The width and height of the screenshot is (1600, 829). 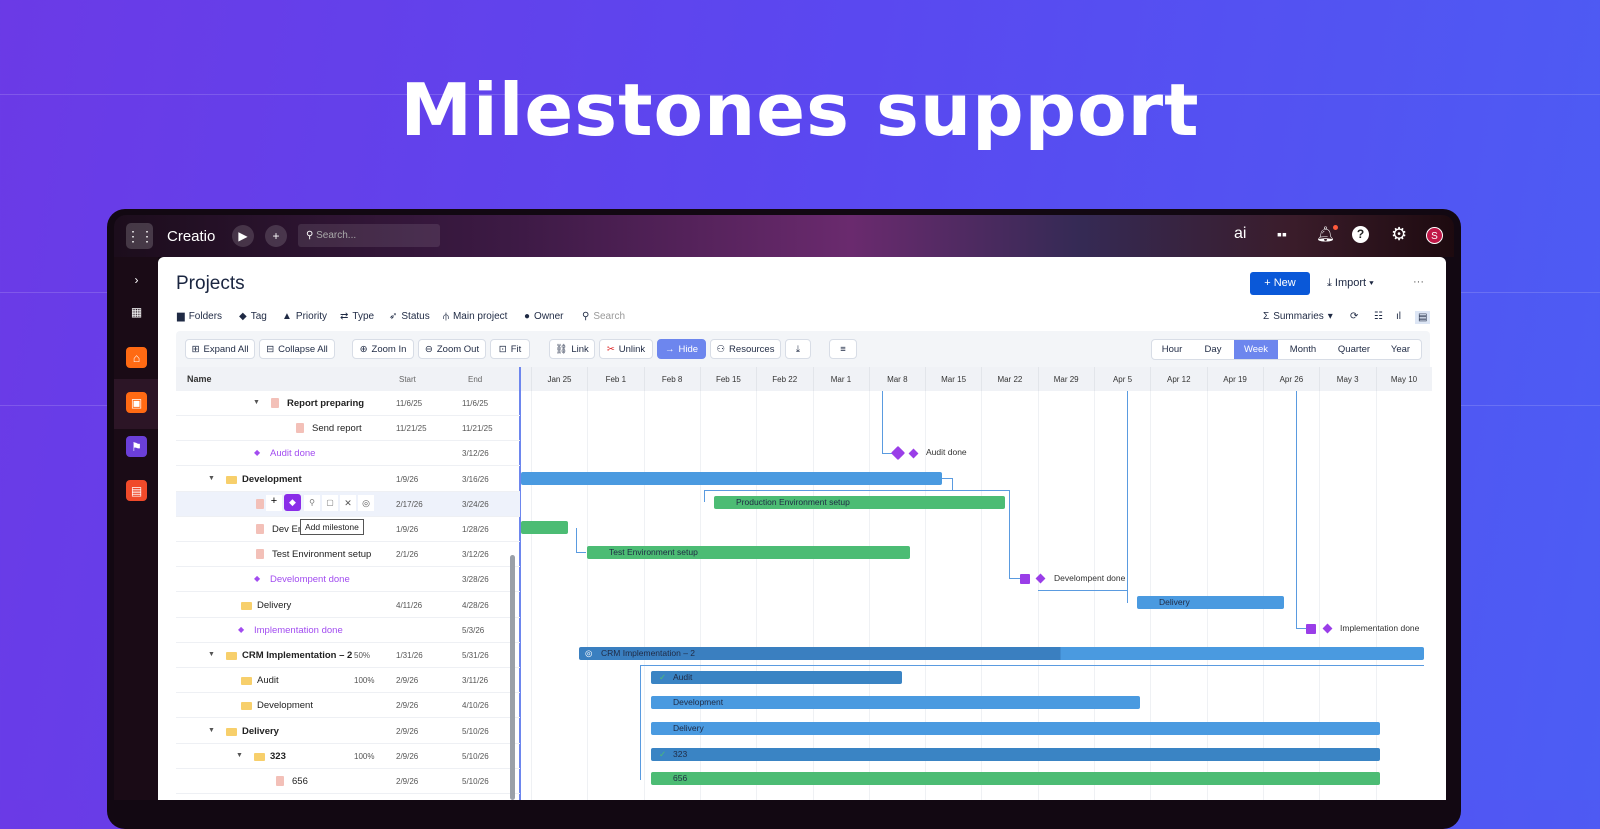 What do you see at coordinates (140, 236) in the screenshot?
I see `app-grid-button: ⋮⋮` at bounding box center [140, 236].